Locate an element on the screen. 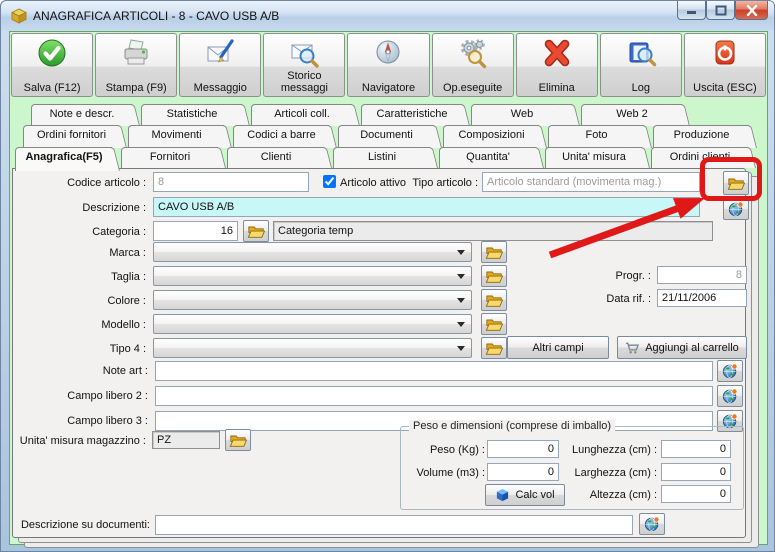  tab-label: Caratteristiche is located at coordinates (412, 114).